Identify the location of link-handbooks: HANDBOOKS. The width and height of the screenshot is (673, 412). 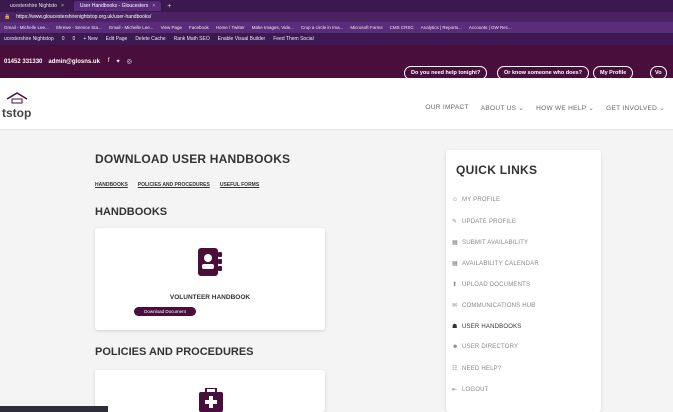
(111, 185).